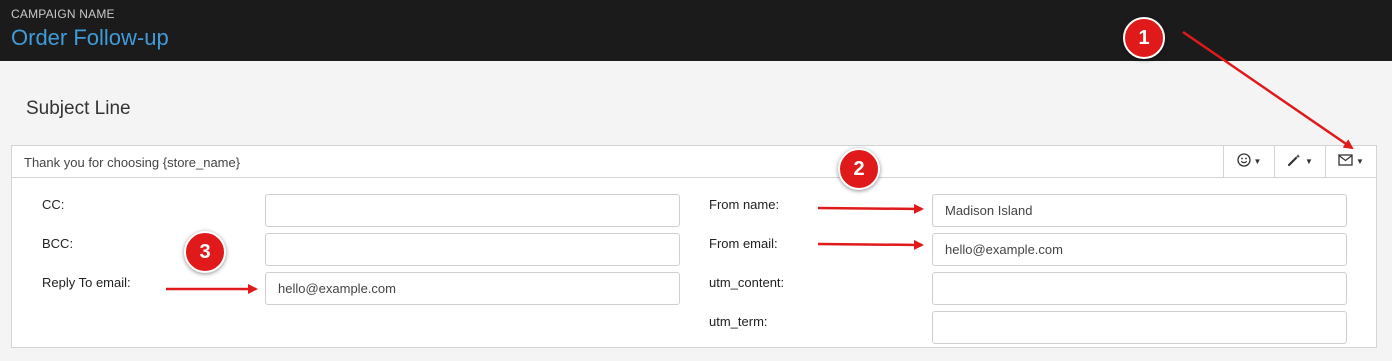 Image resolution: width=1392 pixels, height=361 pixels. I want to click on email-settings-dropdown-button: ▼, so click(1350, 161).